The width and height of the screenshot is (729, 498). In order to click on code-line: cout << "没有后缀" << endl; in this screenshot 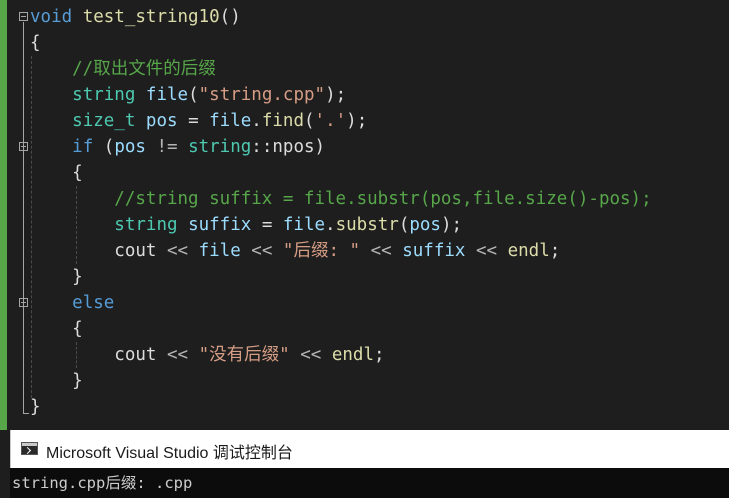, I will do `click(207, 355)`.